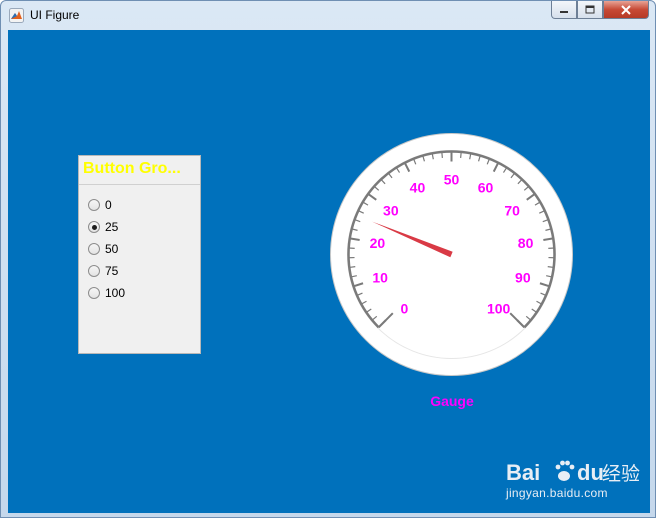 The width and height of the screenshot is (656, 518). Describe the element at coordinates (512, 210) in the screenshot. I see `gauge-tick-label: 70` at that location.